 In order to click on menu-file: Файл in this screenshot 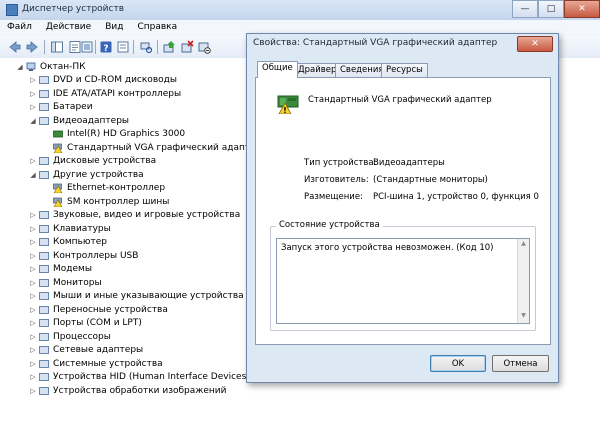, I will do `click(19, 28)`.